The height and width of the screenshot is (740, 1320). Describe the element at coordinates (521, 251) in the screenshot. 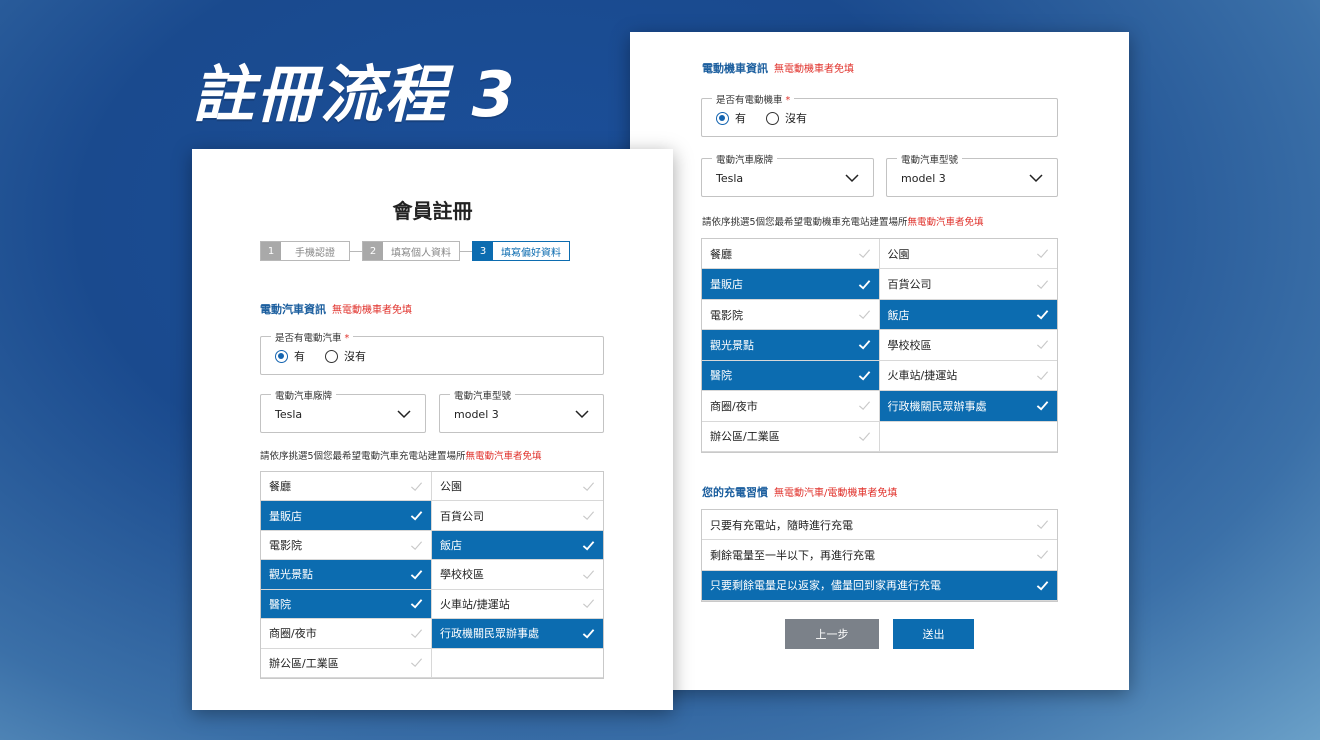

I see `step-3: 3 填寫偏好資料` at that location.